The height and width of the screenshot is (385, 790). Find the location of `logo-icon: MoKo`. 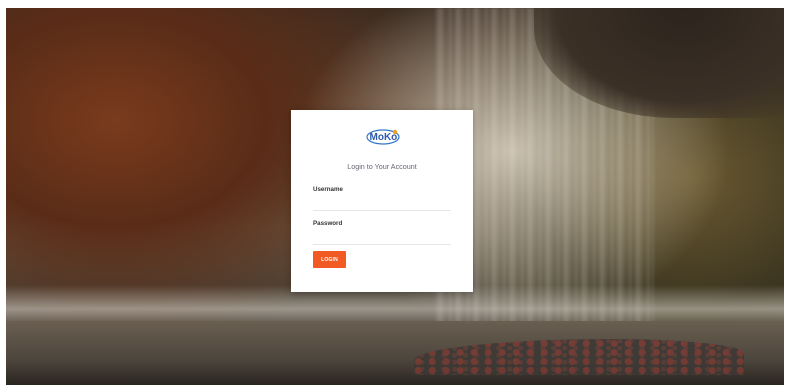

logo-icon: MoKo is located at coordinates (383, 137).